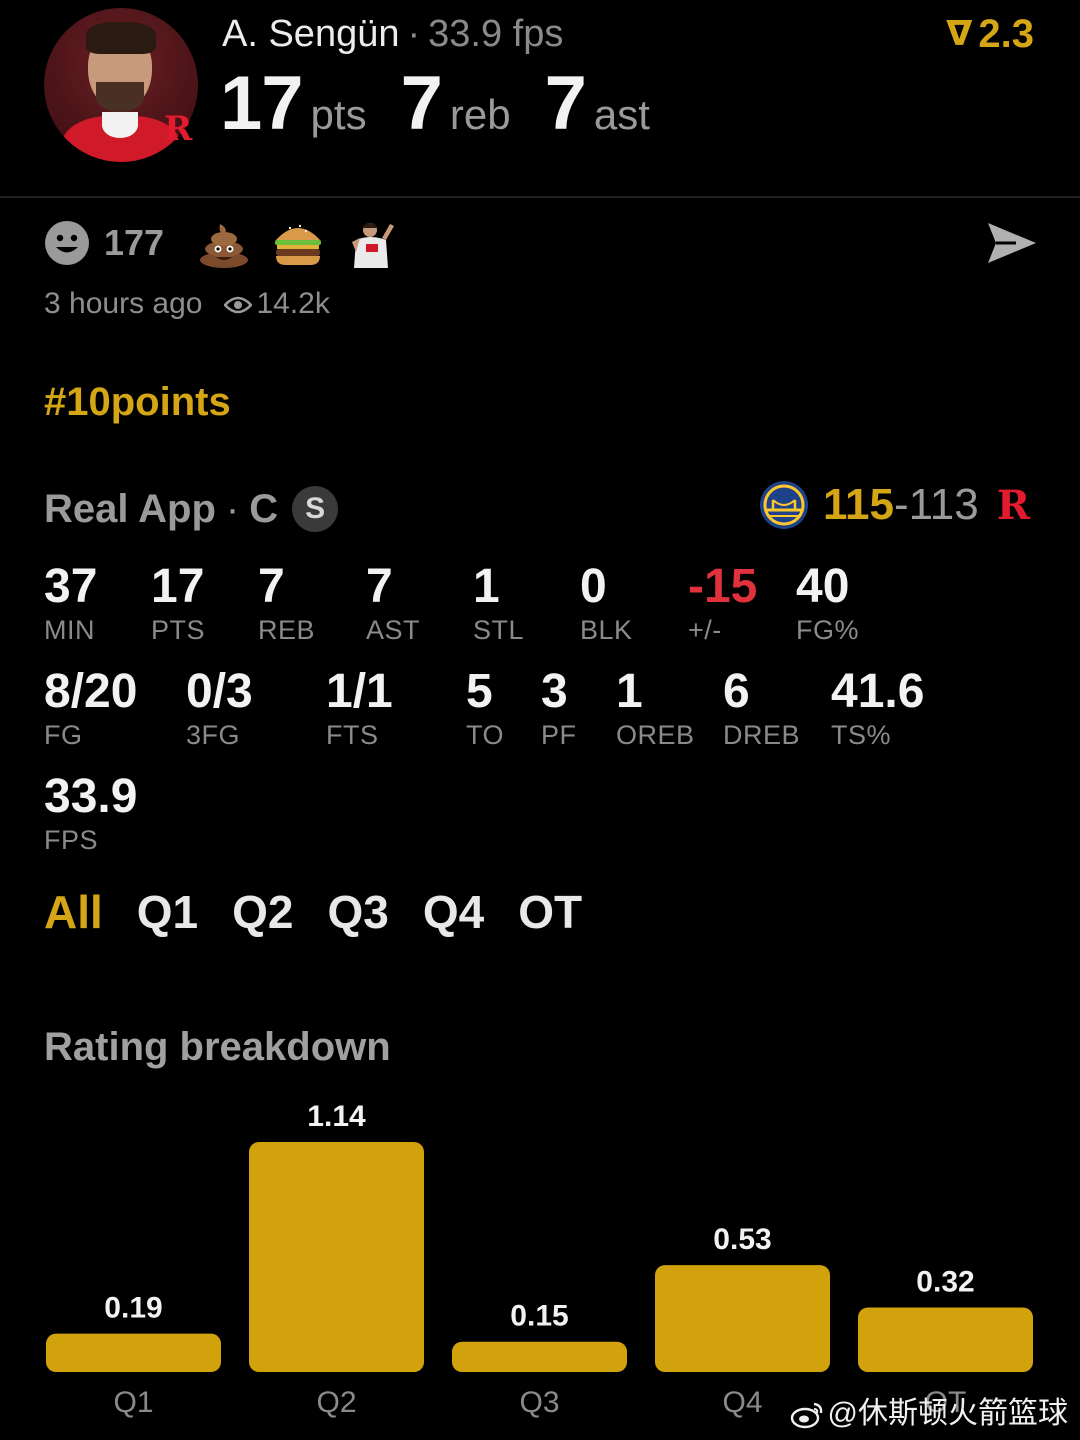  What do you see at coordinates (539, 1402) in the screenshot?
I see `category-label: Q3` at bounding box center [539, 1402].